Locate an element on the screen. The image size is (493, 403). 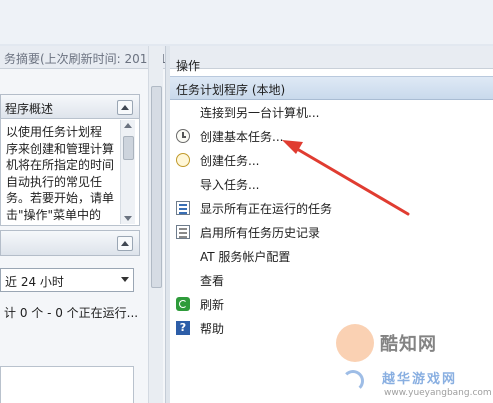
time-range-value: 近 24 小时 is located at coordinates (34, 282).